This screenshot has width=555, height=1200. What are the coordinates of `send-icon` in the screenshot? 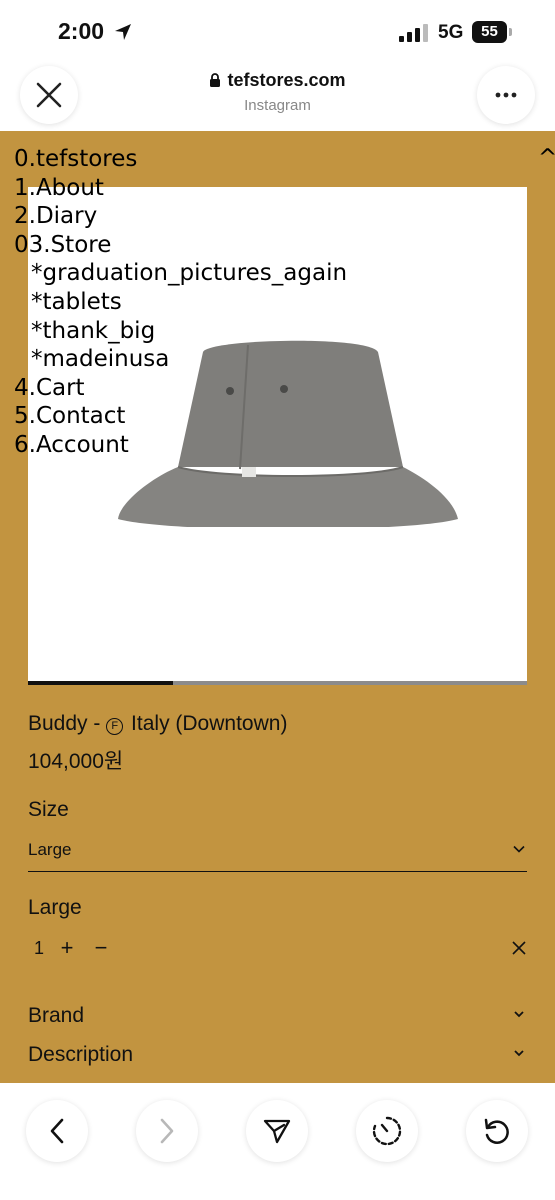 It's located at (277, 1131).